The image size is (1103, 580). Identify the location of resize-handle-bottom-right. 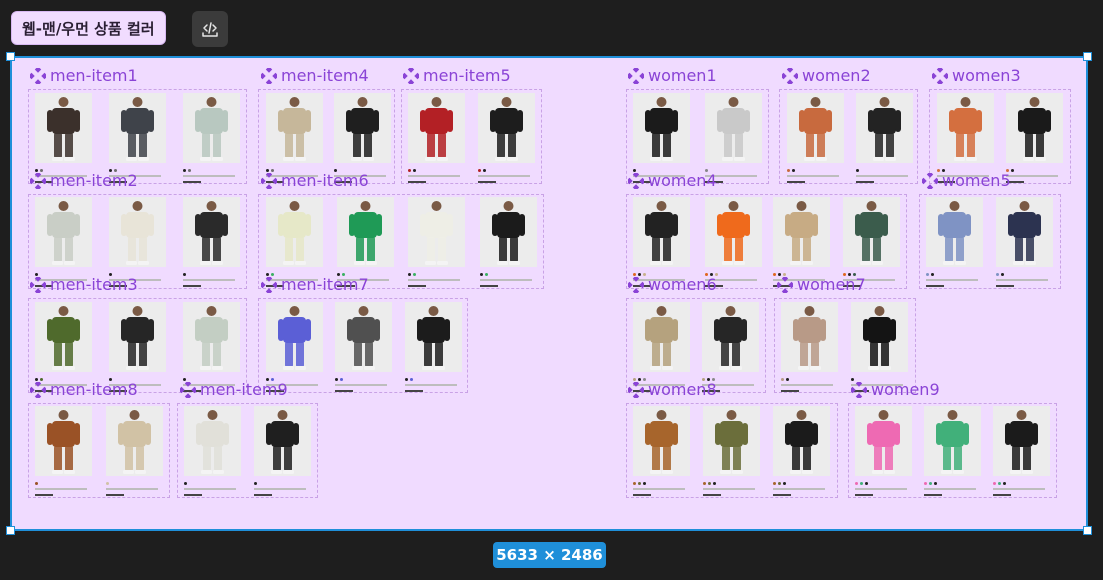
(1087, 530).